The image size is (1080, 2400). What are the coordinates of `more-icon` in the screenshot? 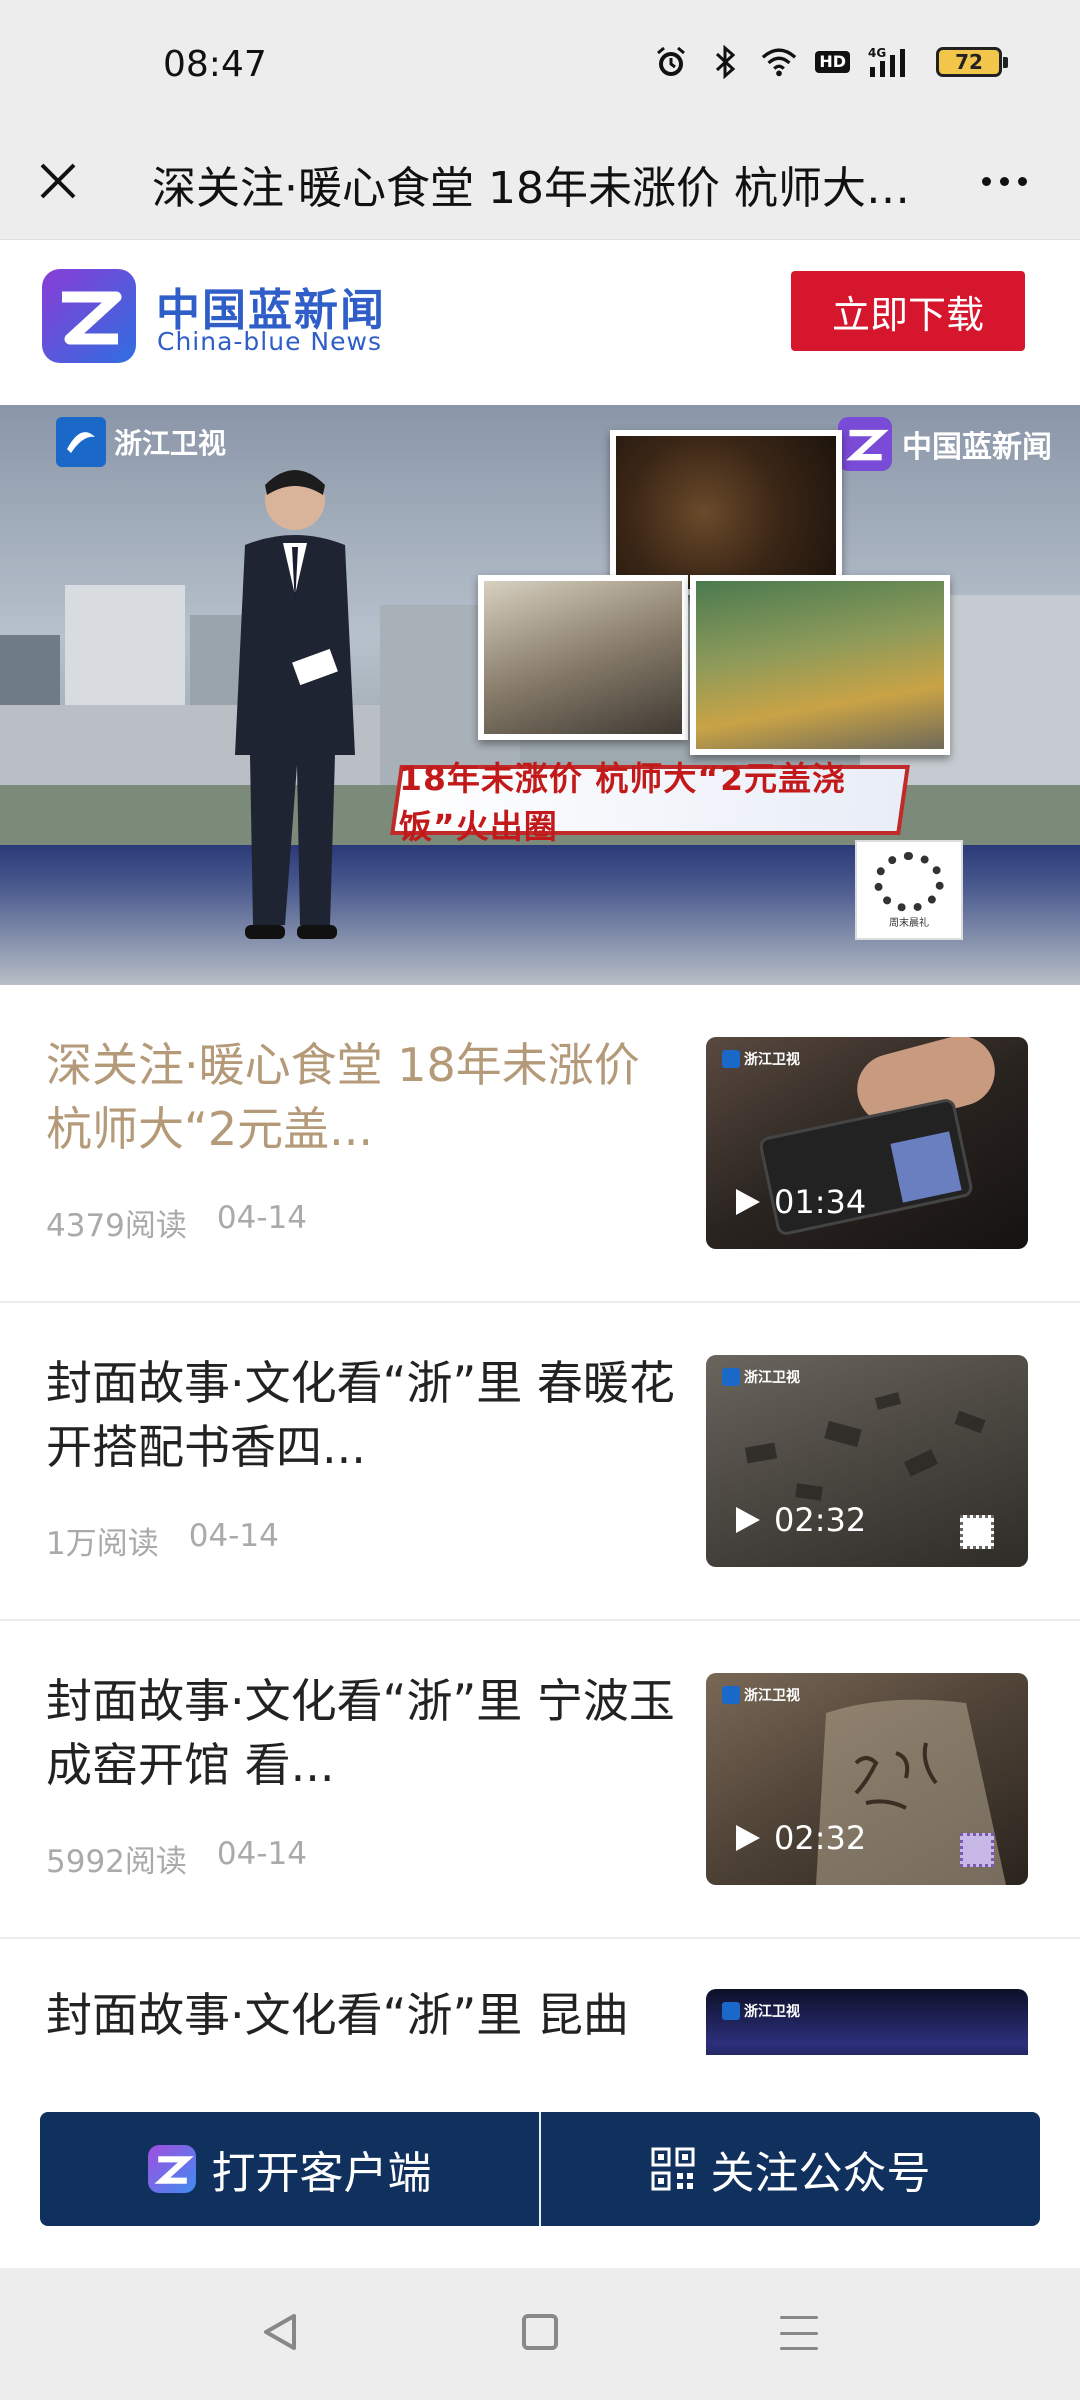 It's located at (1004, 181).